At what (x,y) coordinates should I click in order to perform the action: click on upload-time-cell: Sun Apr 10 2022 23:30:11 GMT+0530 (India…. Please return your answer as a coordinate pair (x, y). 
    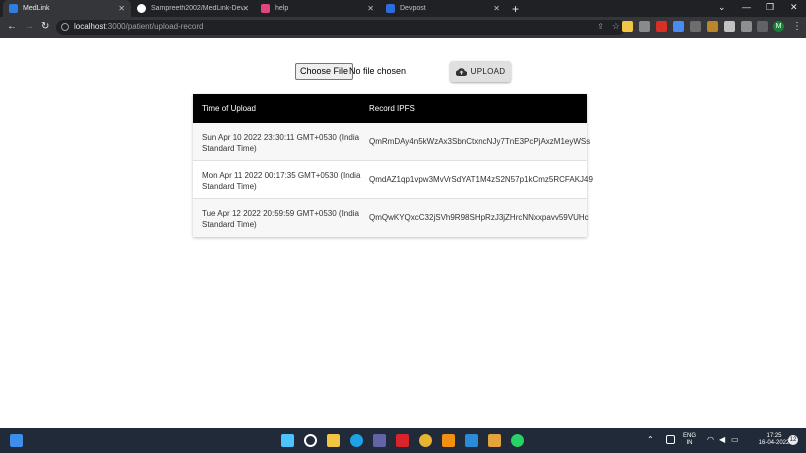
    Looking at the image, I should click on (281, 143).